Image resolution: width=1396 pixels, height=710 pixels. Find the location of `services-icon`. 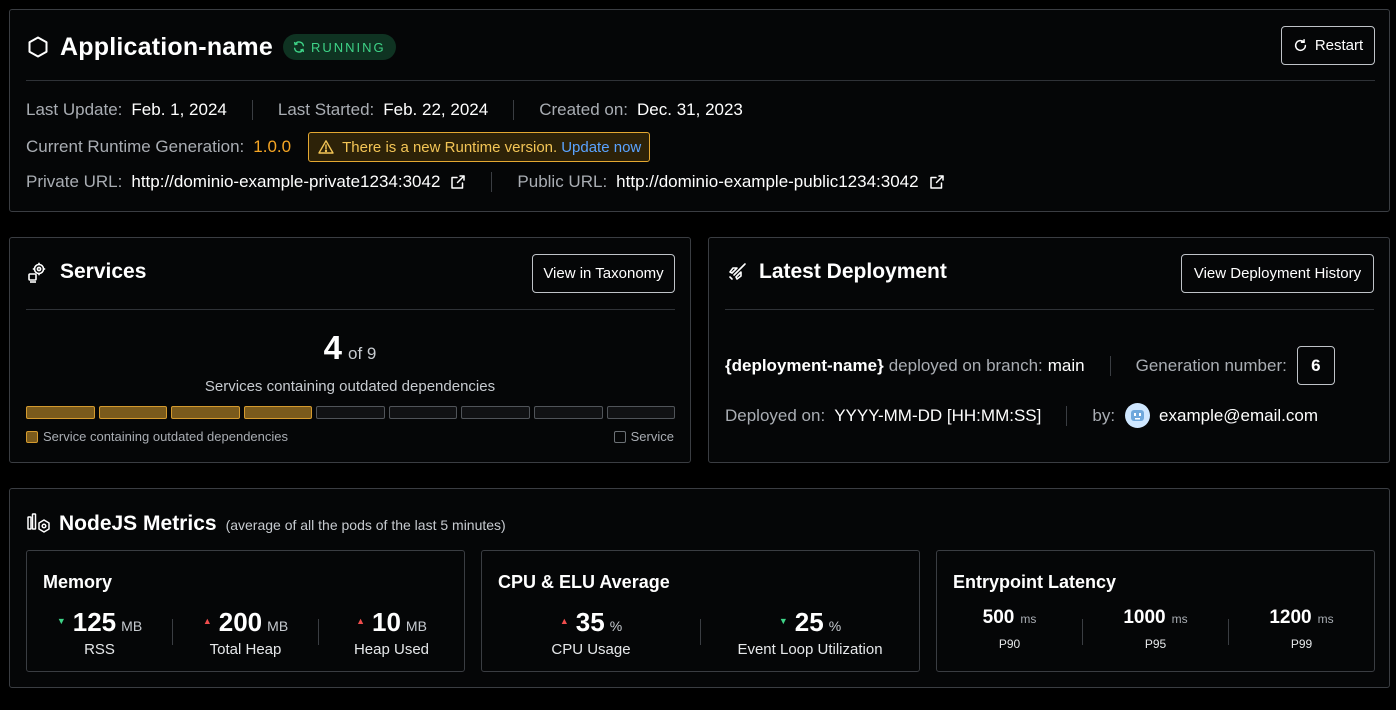

services-icon is located at coordinates (37, 272).